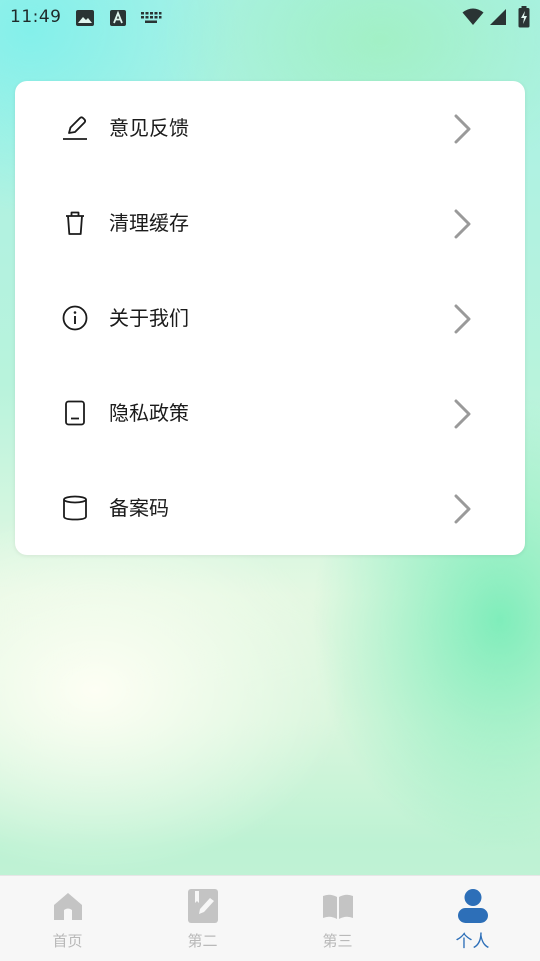  I want to click on book-icon, so click(337, 906).